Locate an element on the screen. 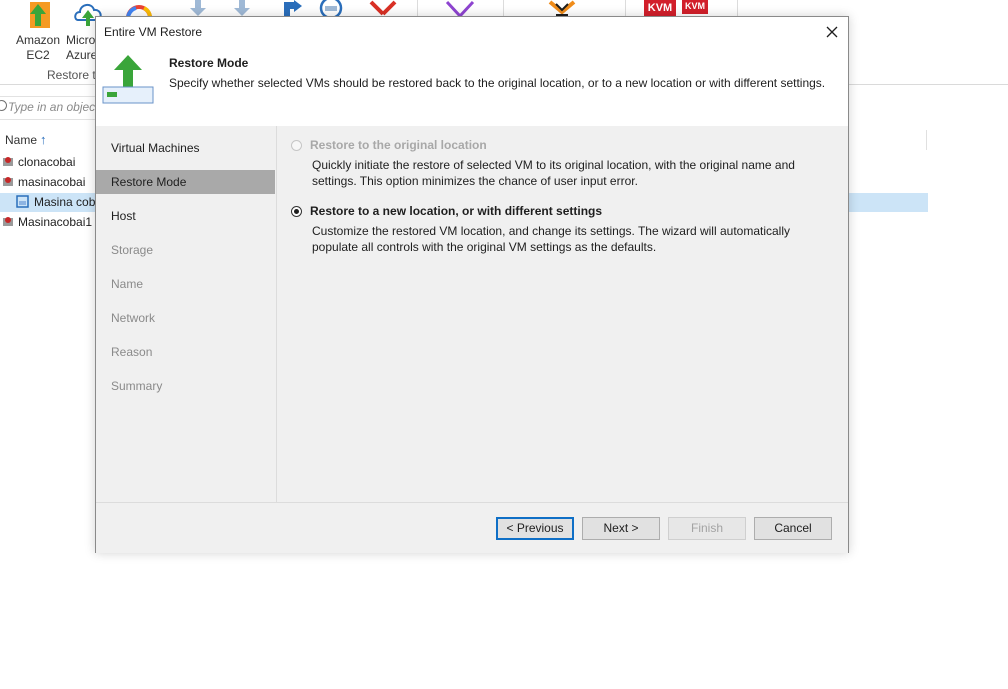 Image resolution: width=1008 pixels, height=689 pixels. search-icon is located at coordinates (3, 105).